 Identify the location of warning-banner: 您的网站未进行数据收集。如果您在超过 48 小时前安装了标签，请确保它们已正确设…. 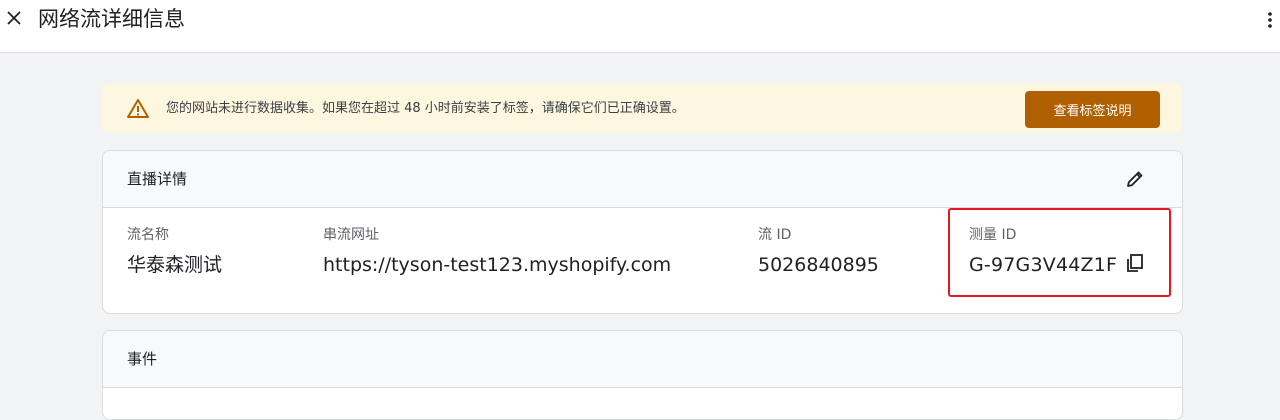
(642, 108).